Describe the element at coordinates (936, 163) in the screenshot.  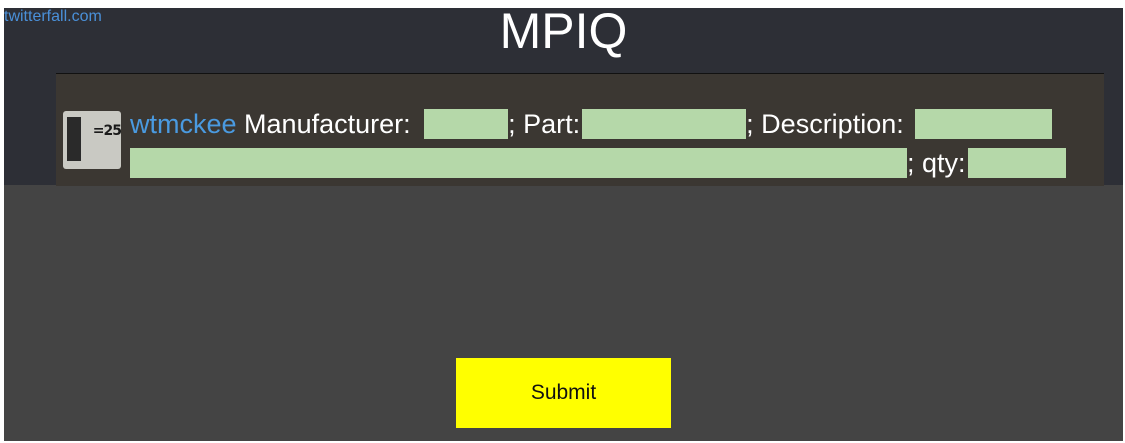
I see `qty-label: ; qty:` at that location.